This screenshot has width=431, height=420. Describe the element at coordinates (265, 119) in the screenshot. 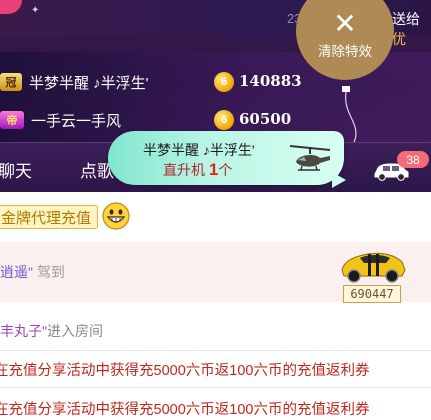

I see `rank-coins: 60500` at that location.